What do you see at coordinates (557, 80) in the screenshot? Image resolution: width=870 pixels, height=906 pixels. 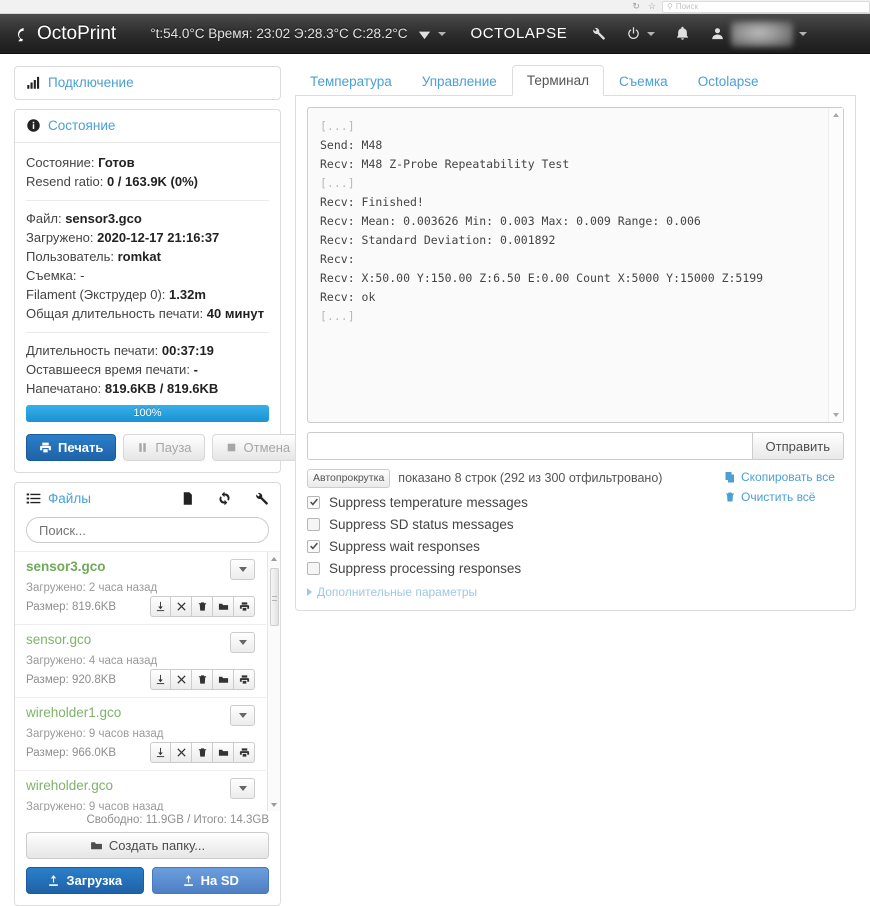 I see `tab-terminal: Терминал` at bounding box center [557, 80].